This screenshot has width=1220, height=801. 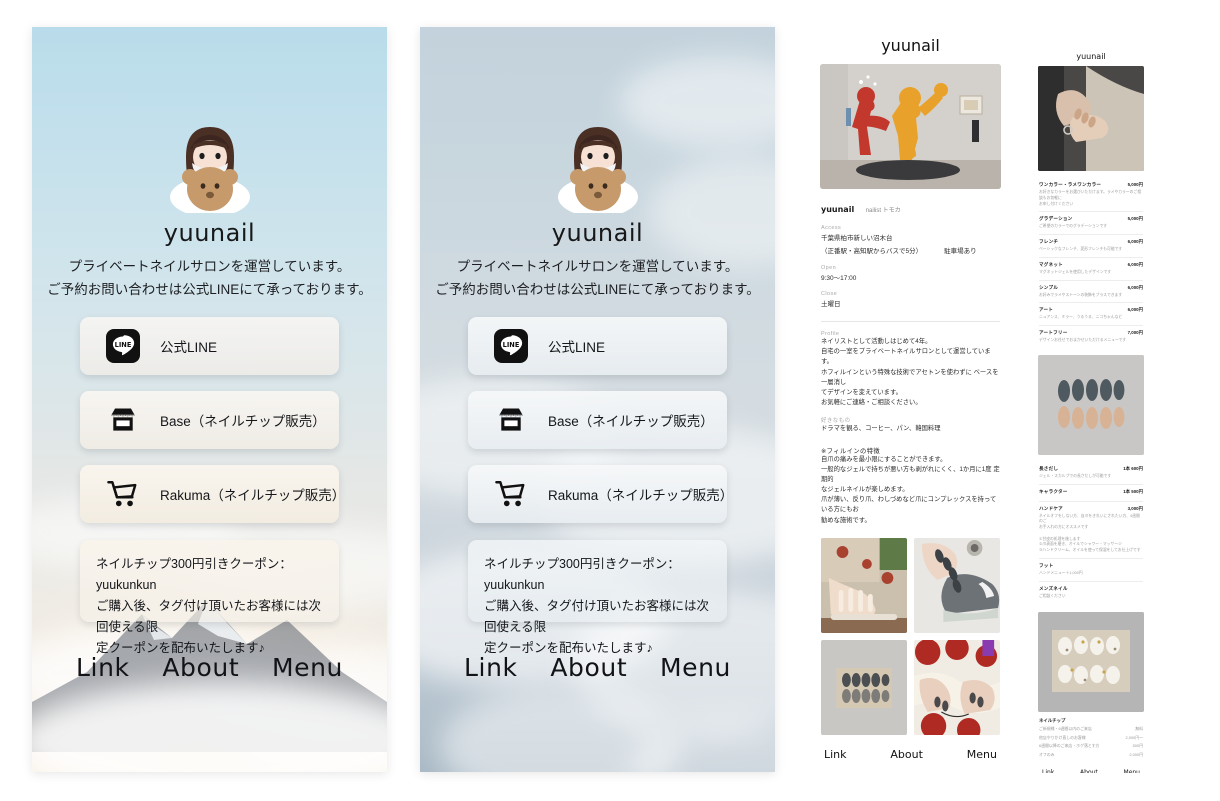 What do you see at coordinates (1051, 264) in the screenshot?
I see `menu-item-name: マグネット` at bounding box center [1051, 264].